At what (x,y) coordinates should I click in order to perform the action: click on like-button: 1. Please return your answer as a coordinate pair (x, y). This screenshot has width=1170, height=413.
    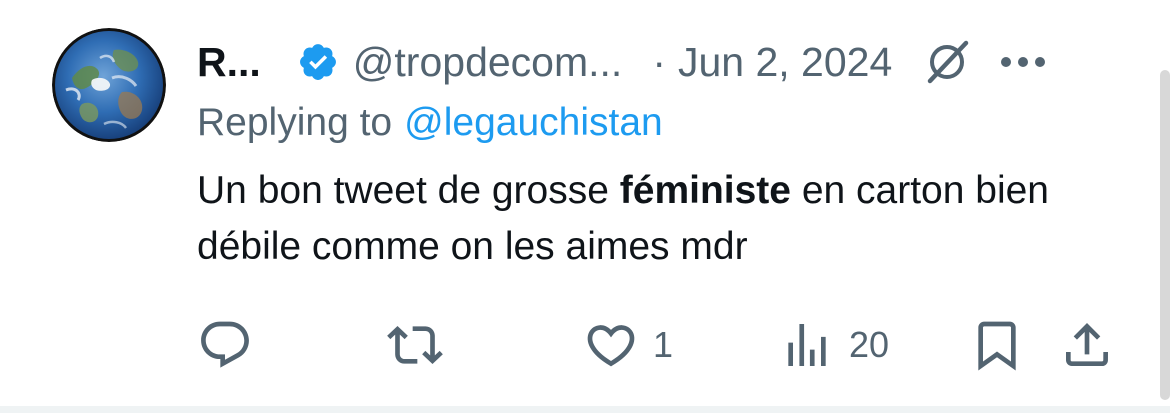
    Looking at the image, I should click on (628, 345).